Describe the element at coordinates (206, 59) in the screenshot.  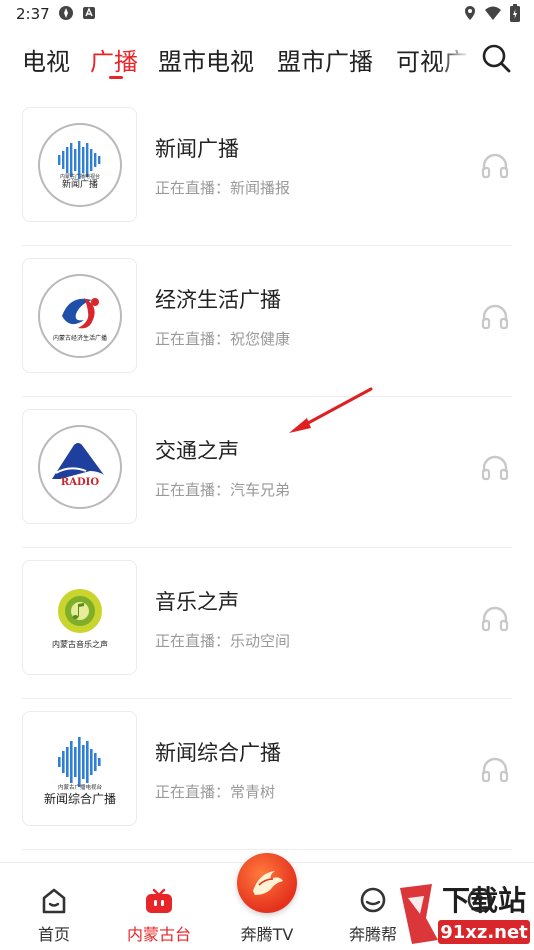
I see `tab-league-city-tv: 盟市电视` at that location.